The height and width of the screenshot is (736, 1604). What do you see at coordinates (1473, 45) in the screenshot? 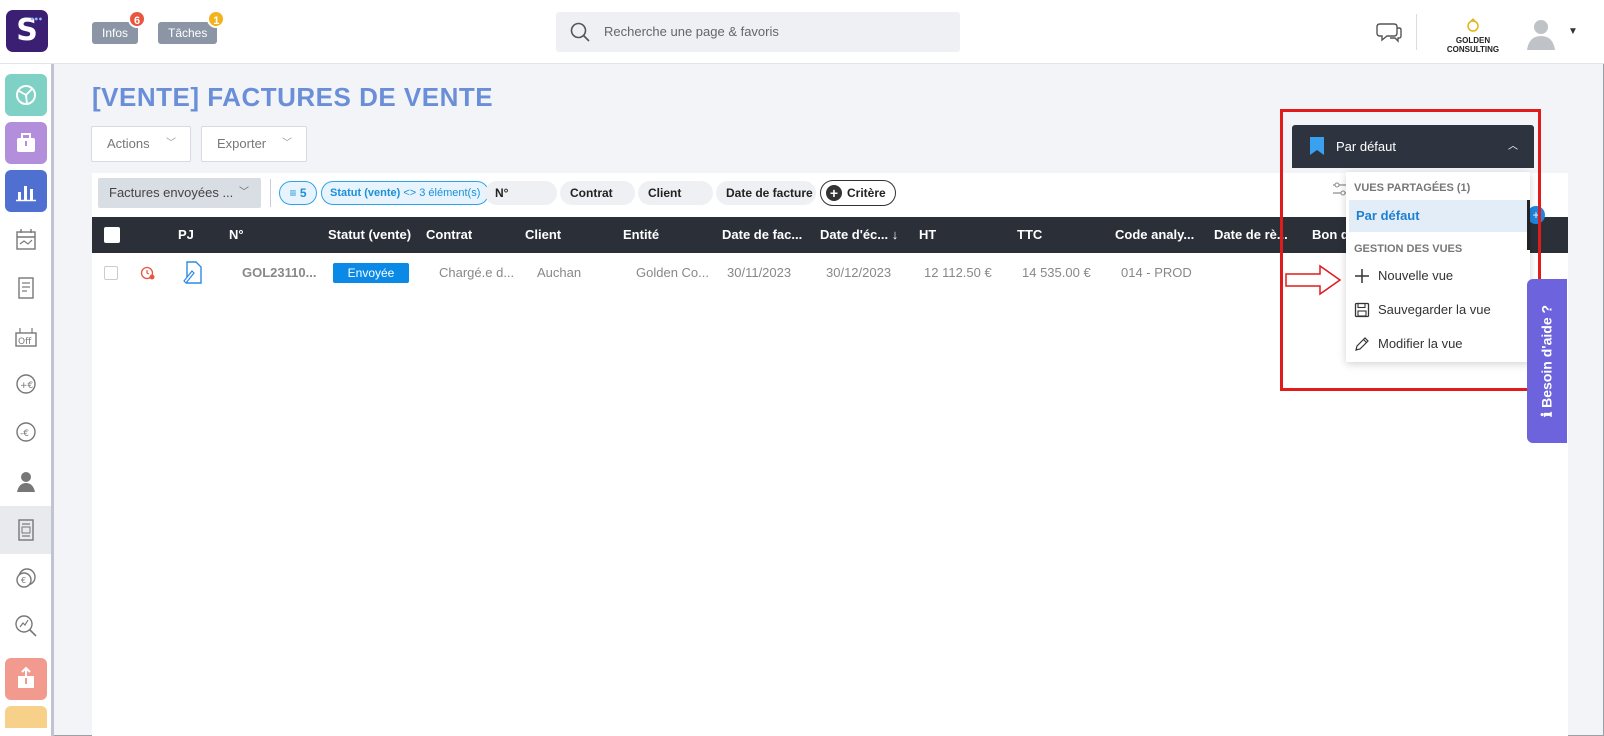
I see `company-name: GOLDEN CONSULTING` at bounding box center [1473, 45].